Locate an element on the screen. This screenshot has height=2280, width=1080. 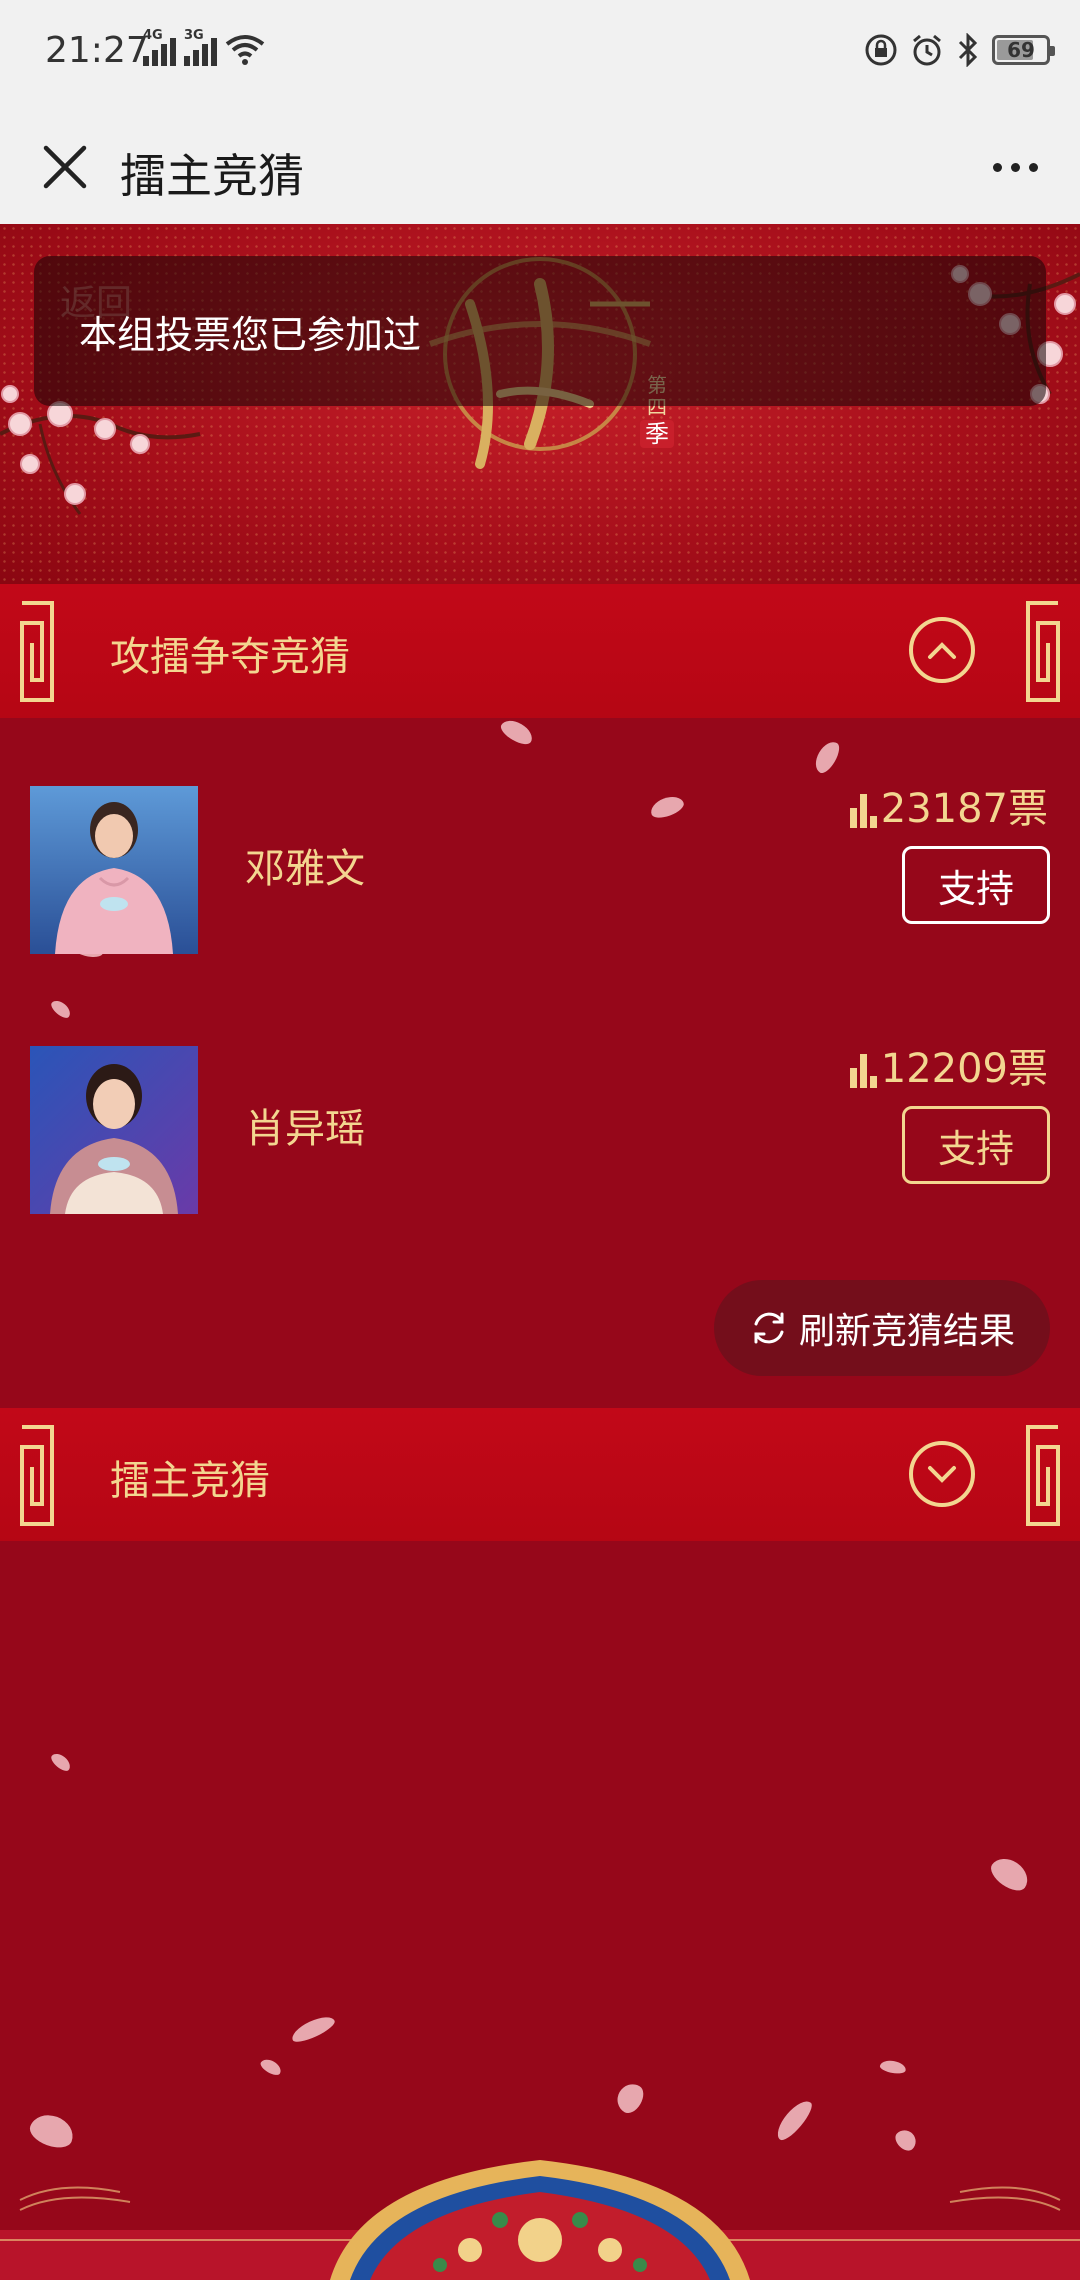
chevron-down-icon is located at coordinates (942, 1474).